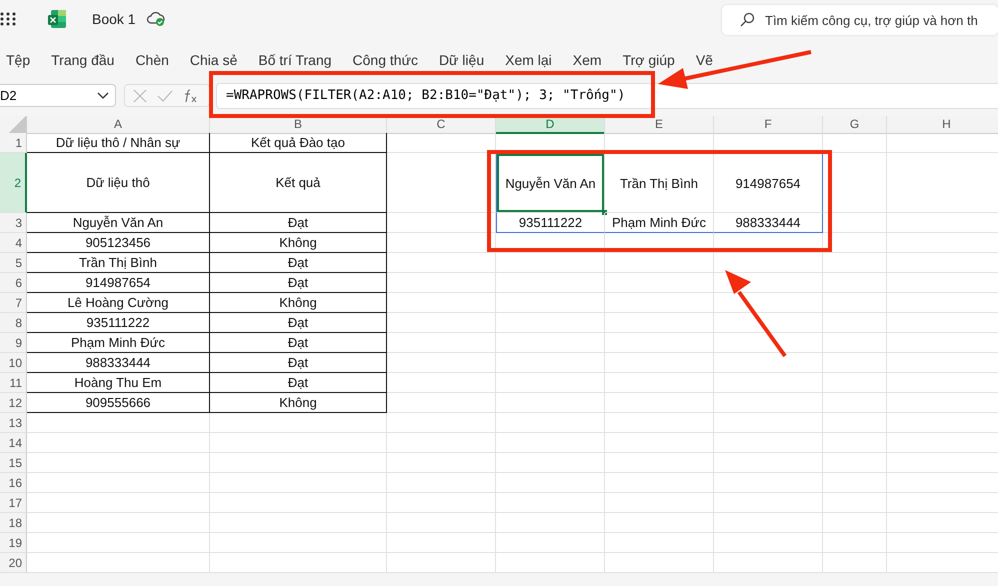 The width and height of the screenshot is (998, 586). I want to click on row-header: 4, so click(13, 243).